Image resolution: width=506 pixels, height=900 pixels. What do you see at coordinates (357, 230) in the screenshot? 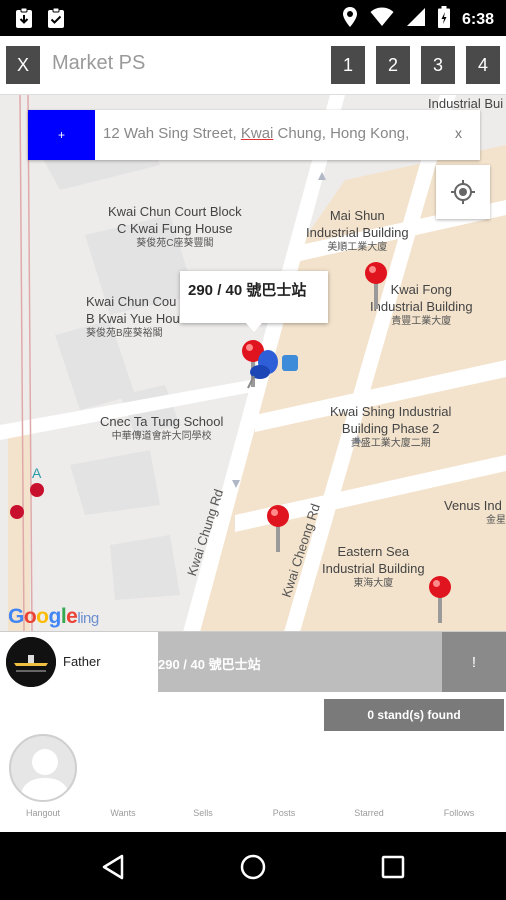
I see `map-label-mai-shun: Mai Shun Industrial Building 美順工業大廈` at bounding box center [357, 230].